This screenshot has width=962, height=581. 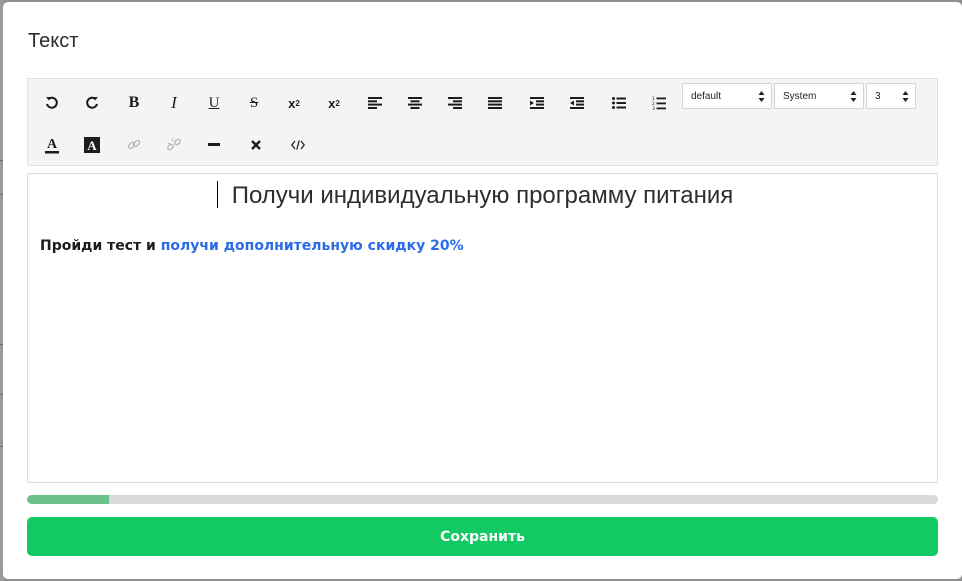 I want to click on undo-icon, so click(x=52, y=103).